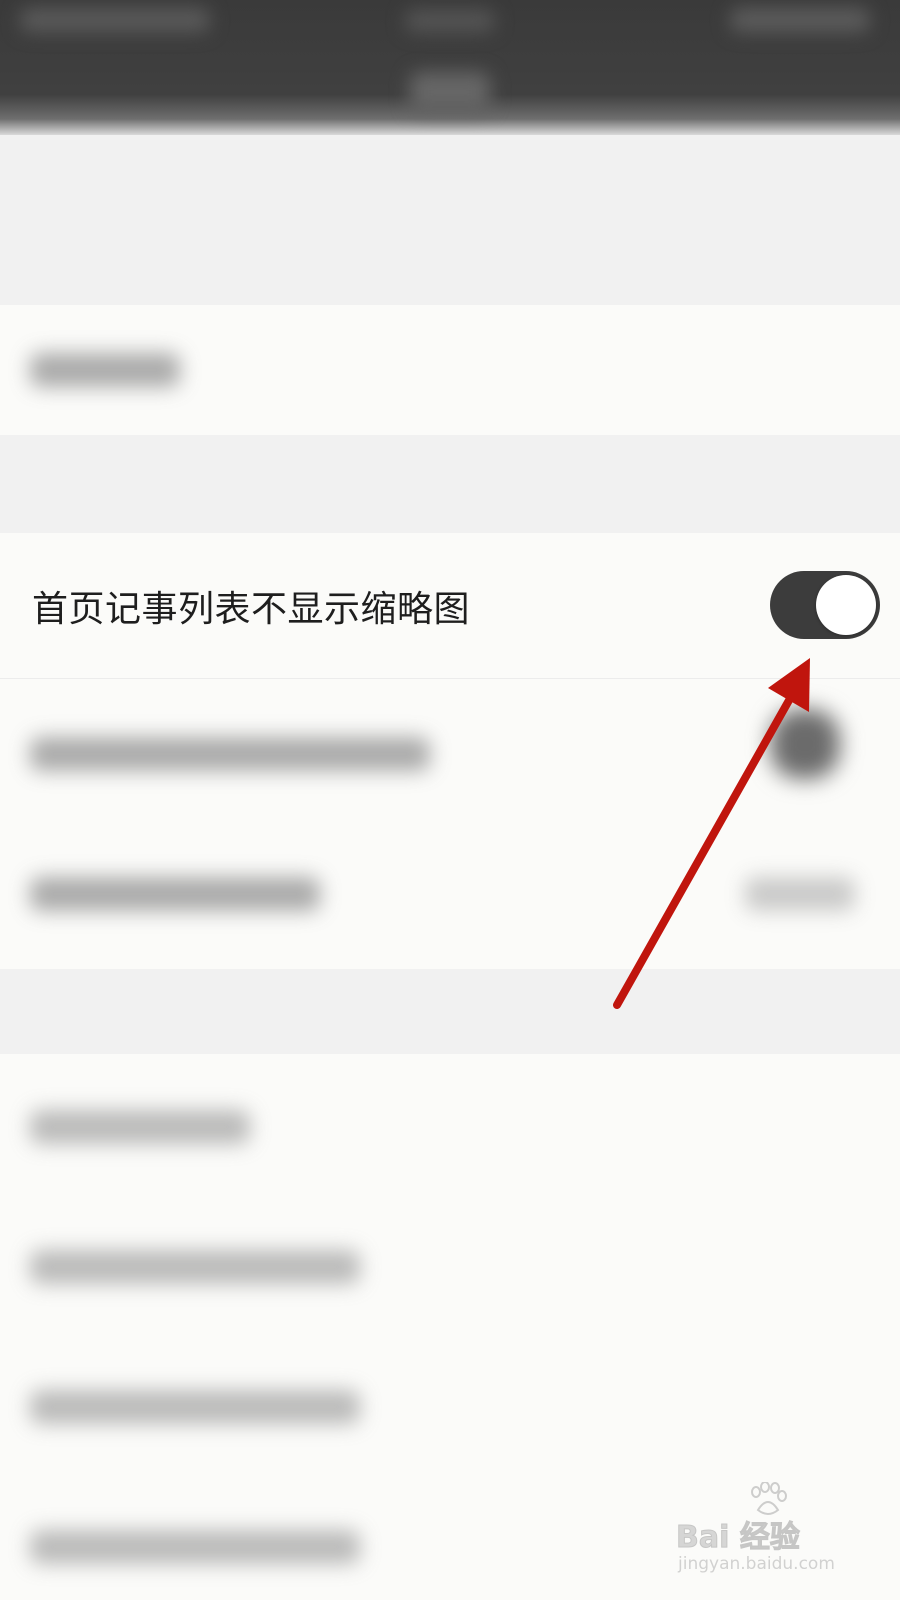  What do you see at coordinates (115, 20) in the screenshot?
I see `blurred-status-left` at bounding box center [115, 20].